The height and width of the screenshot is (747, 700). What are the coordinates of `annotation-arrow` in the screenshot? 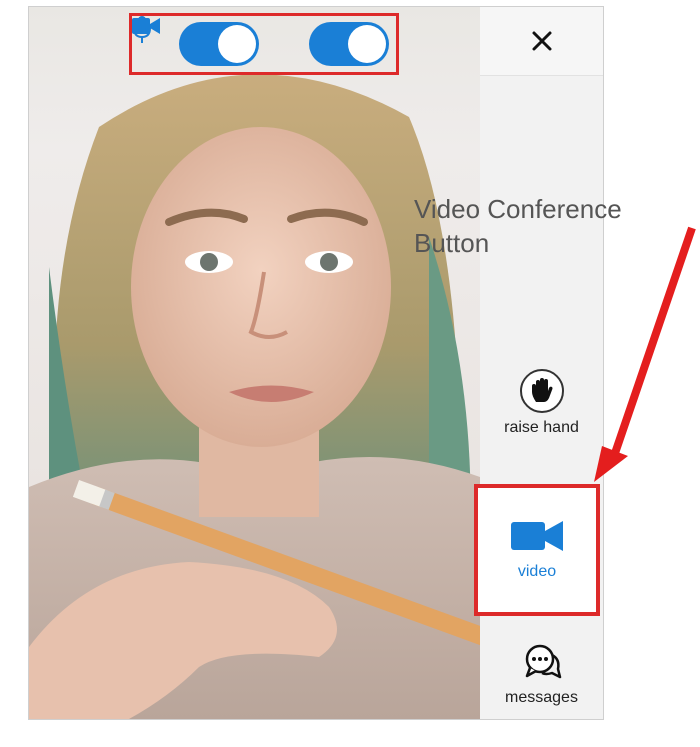 It's located at (645, 354).